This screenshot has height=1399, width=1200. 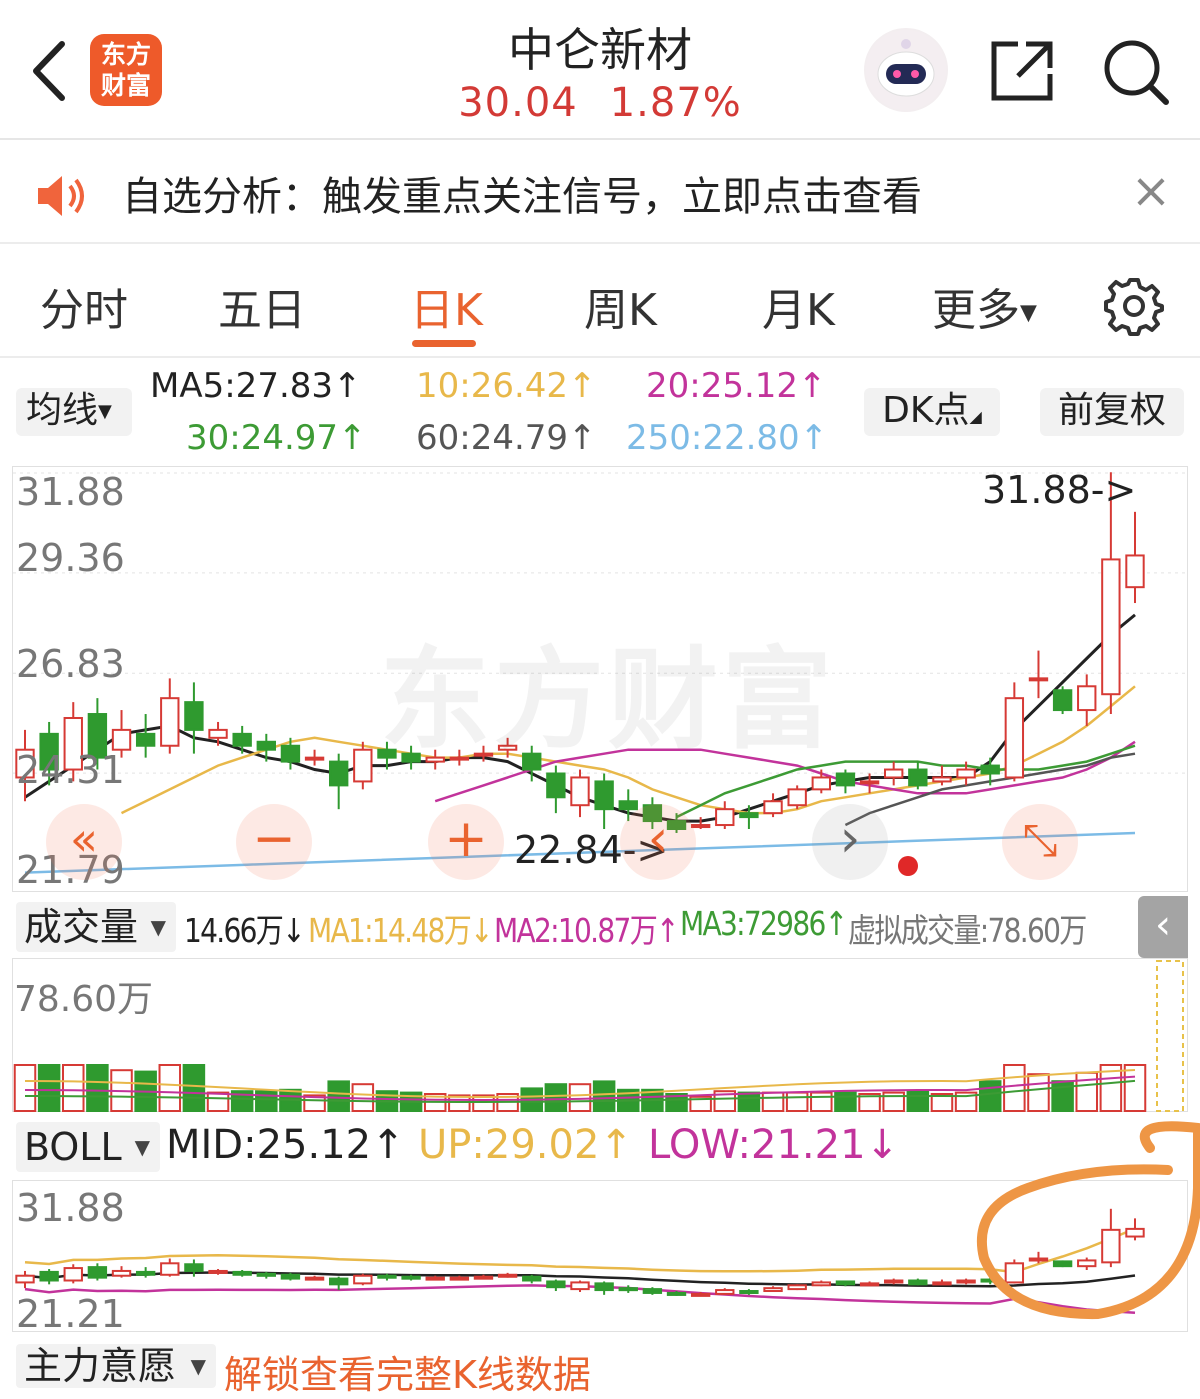 I want to click on tab-more: 更多▼, so click(x=984, y=306).